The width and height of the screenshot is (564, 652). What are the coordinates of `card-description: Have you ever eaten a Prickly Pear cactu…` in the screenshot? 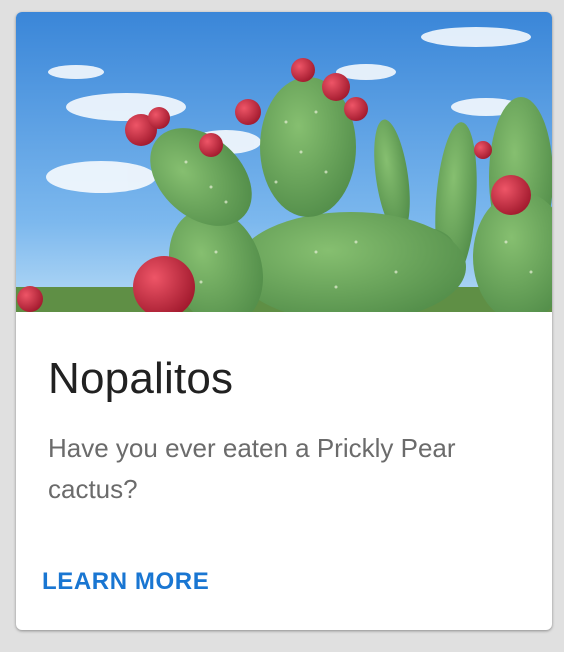 It's located at (252, 468).